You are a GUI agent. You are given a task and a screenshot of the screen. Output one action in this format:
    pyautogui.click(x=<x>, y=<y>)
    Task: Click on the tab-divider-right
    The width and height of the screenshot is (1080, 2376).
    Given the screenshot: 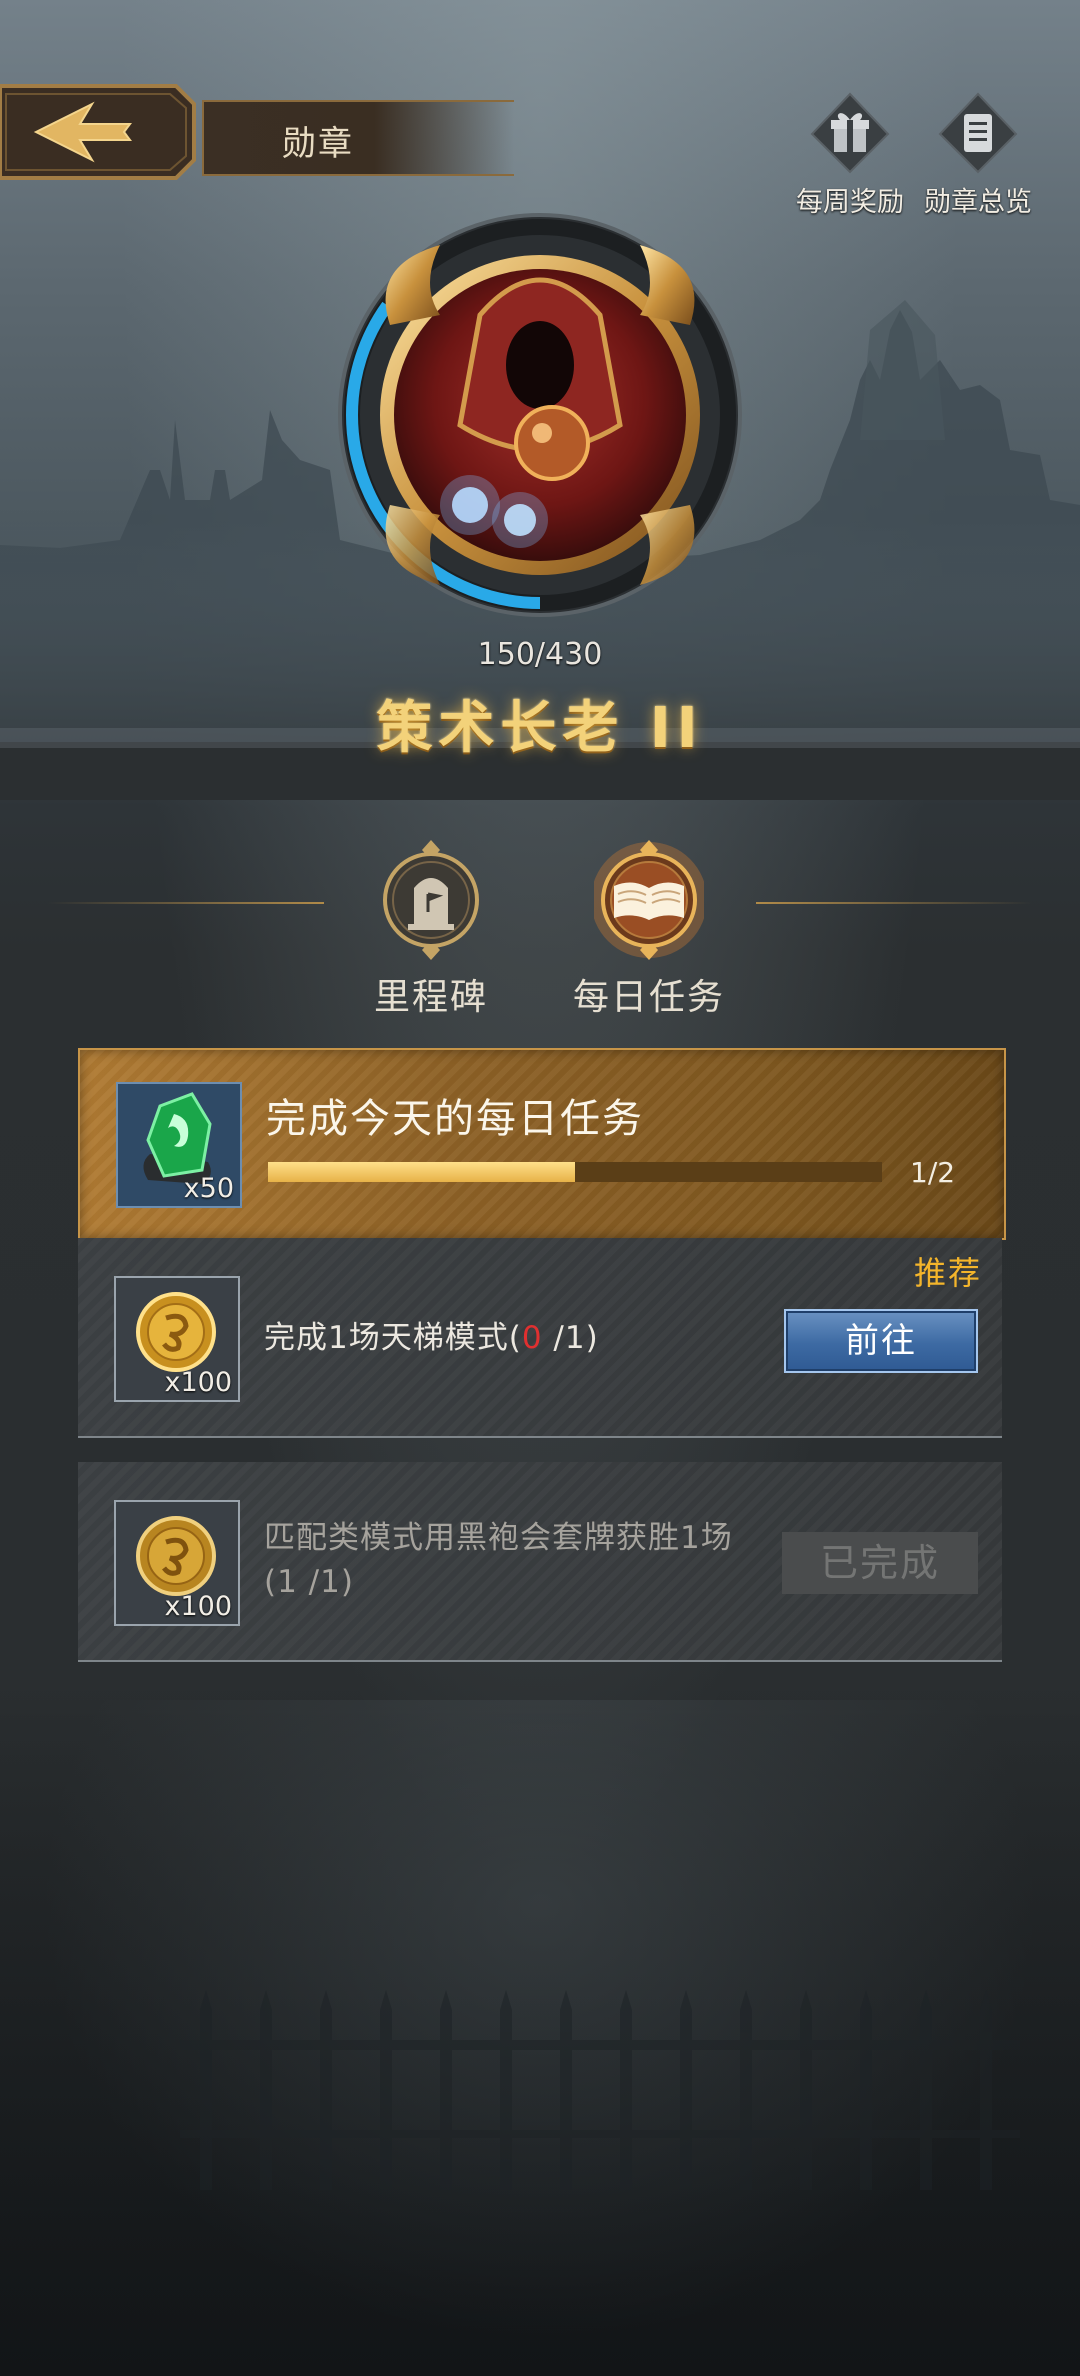 What is the action you would take?
    pyautogui.click(x=894, y=903)
    